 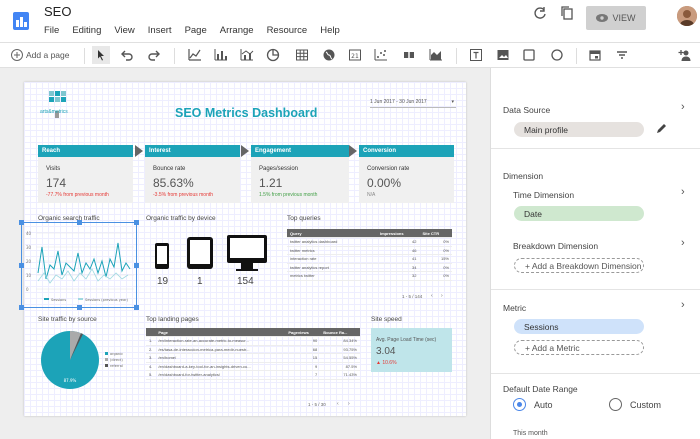 What do you see at coordinates (567, 15) in the screenshot?
I see `copy-icon` at bounding box center [567, 15].